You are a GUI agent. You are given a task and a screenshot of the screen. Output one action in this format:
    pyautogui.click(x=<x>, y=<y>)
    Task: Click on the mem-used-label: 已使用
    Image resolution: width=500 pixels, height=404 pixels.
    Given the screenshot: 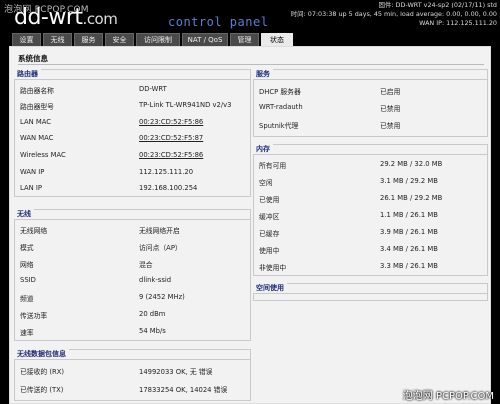 What is the action you would take?
    pyautogui.click(x=269, y=200)
    